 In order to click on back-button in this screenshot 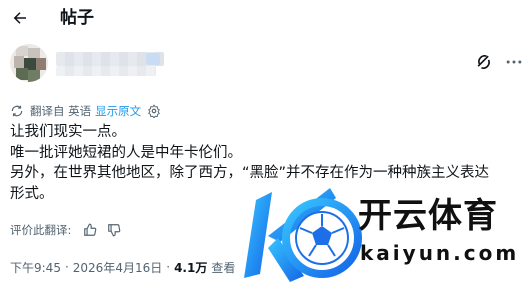, I will do `click(20, 18)`.